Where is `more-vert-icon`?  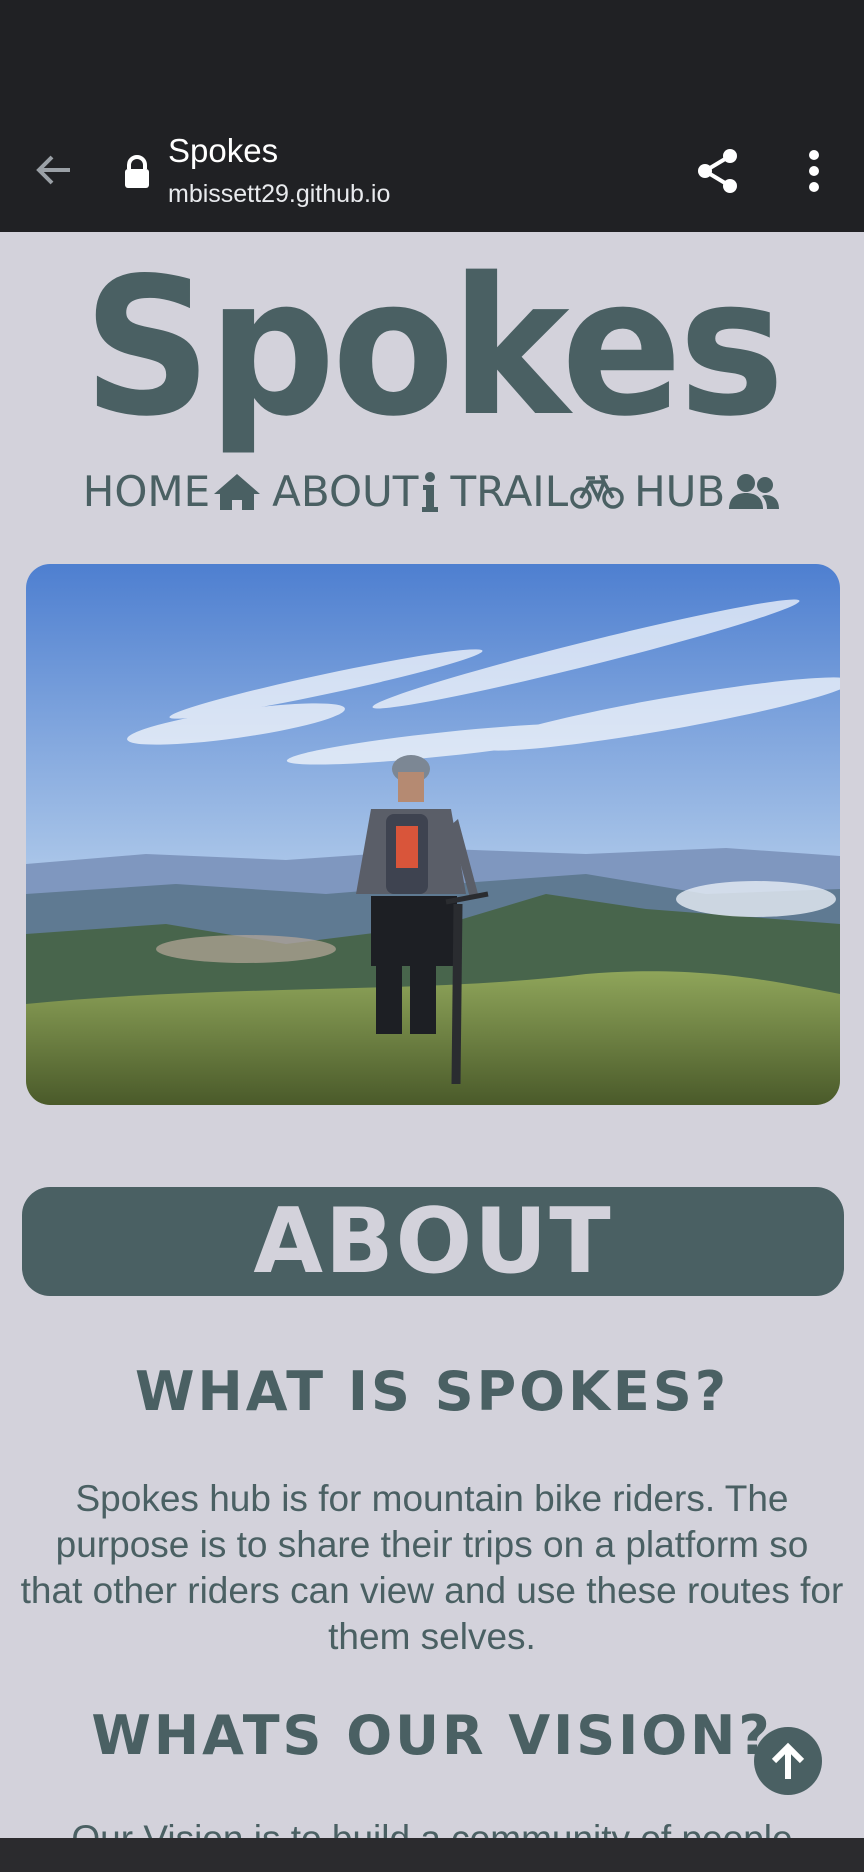 more-vert-icon is located at coordinates (814, 171).